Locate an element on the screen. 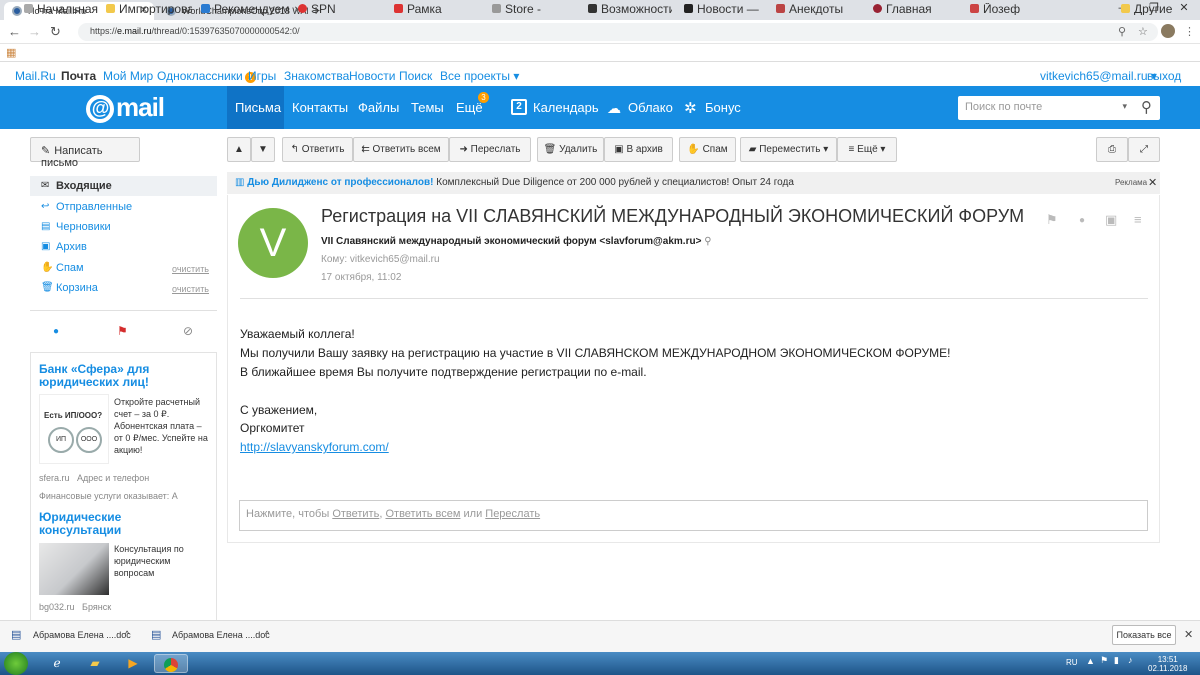  portal-link-mailru: Mail.Ru is located at coordinates (35, 76).